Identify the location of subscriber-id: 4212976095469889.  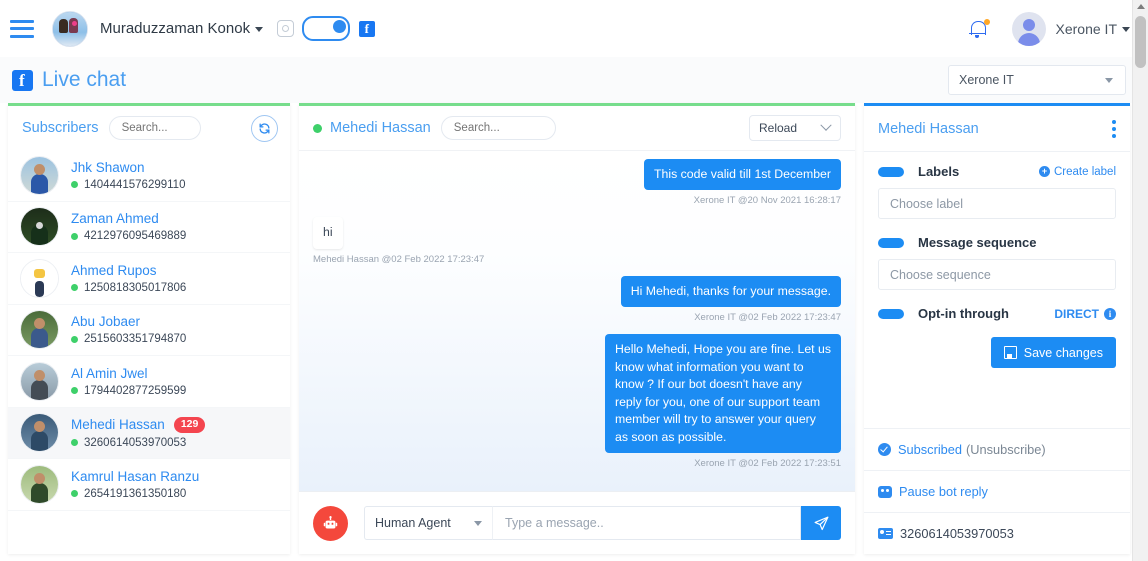
(135, 236).